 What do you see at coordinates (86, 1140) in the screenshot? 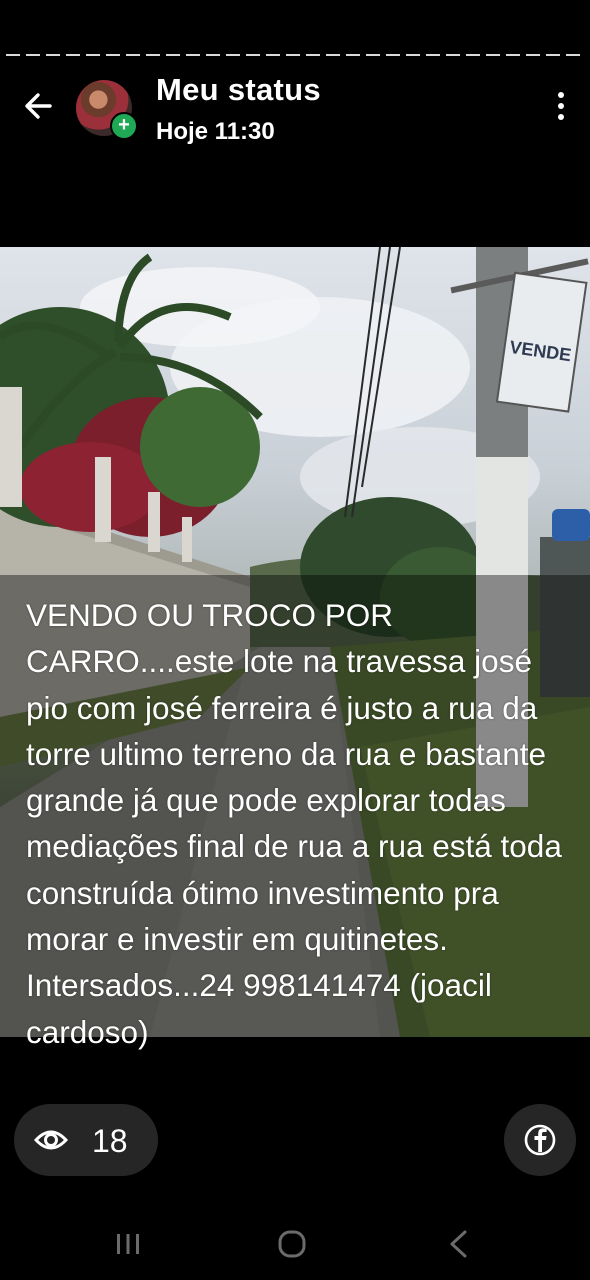
I see `views-button: 18` at bounding box center [86, 1140].